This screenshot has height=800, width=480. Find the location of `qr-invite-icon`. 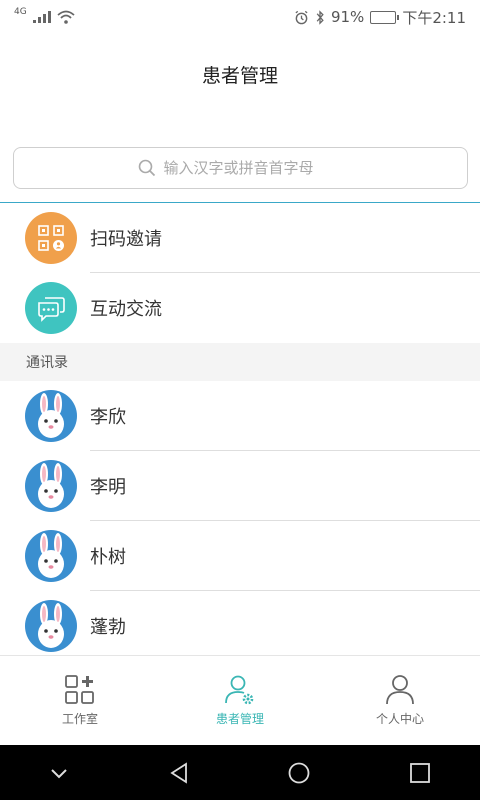

qr-invite-icon is located at coordinates (51, 238).